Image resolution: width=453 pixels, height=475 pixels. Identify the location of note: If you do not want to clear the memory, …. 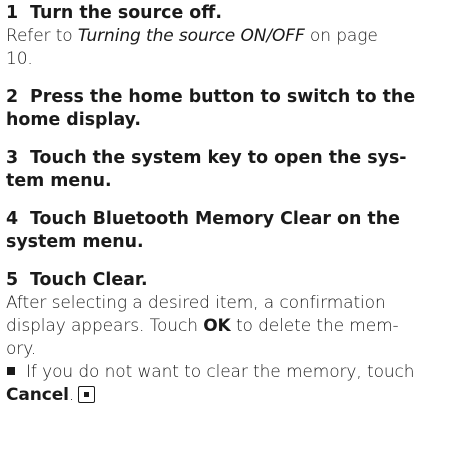
(227, 384).